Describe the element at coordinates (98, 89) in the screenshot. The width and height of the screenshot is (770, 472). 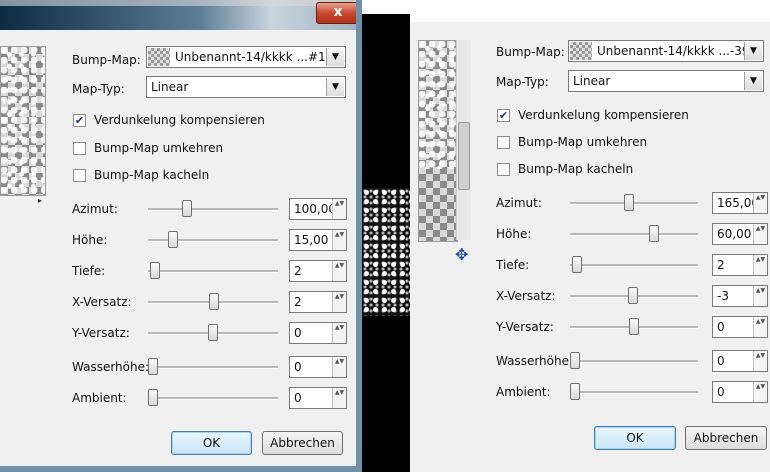
I see `left-maptype-label: Map-Typ:` at that location.